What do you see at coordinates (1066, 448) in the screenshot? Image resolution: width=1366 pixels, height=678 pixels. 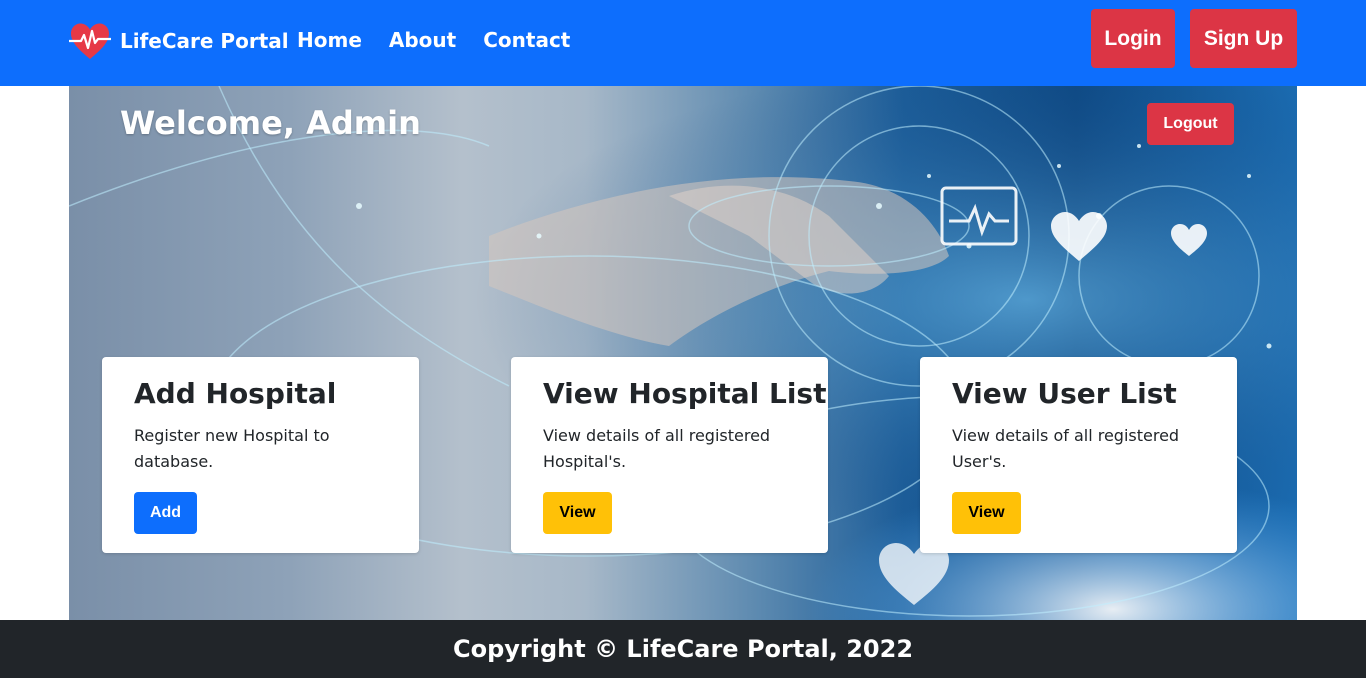 I see `card-text: View details of all registered User's.` at bounding box center [1066, 448].